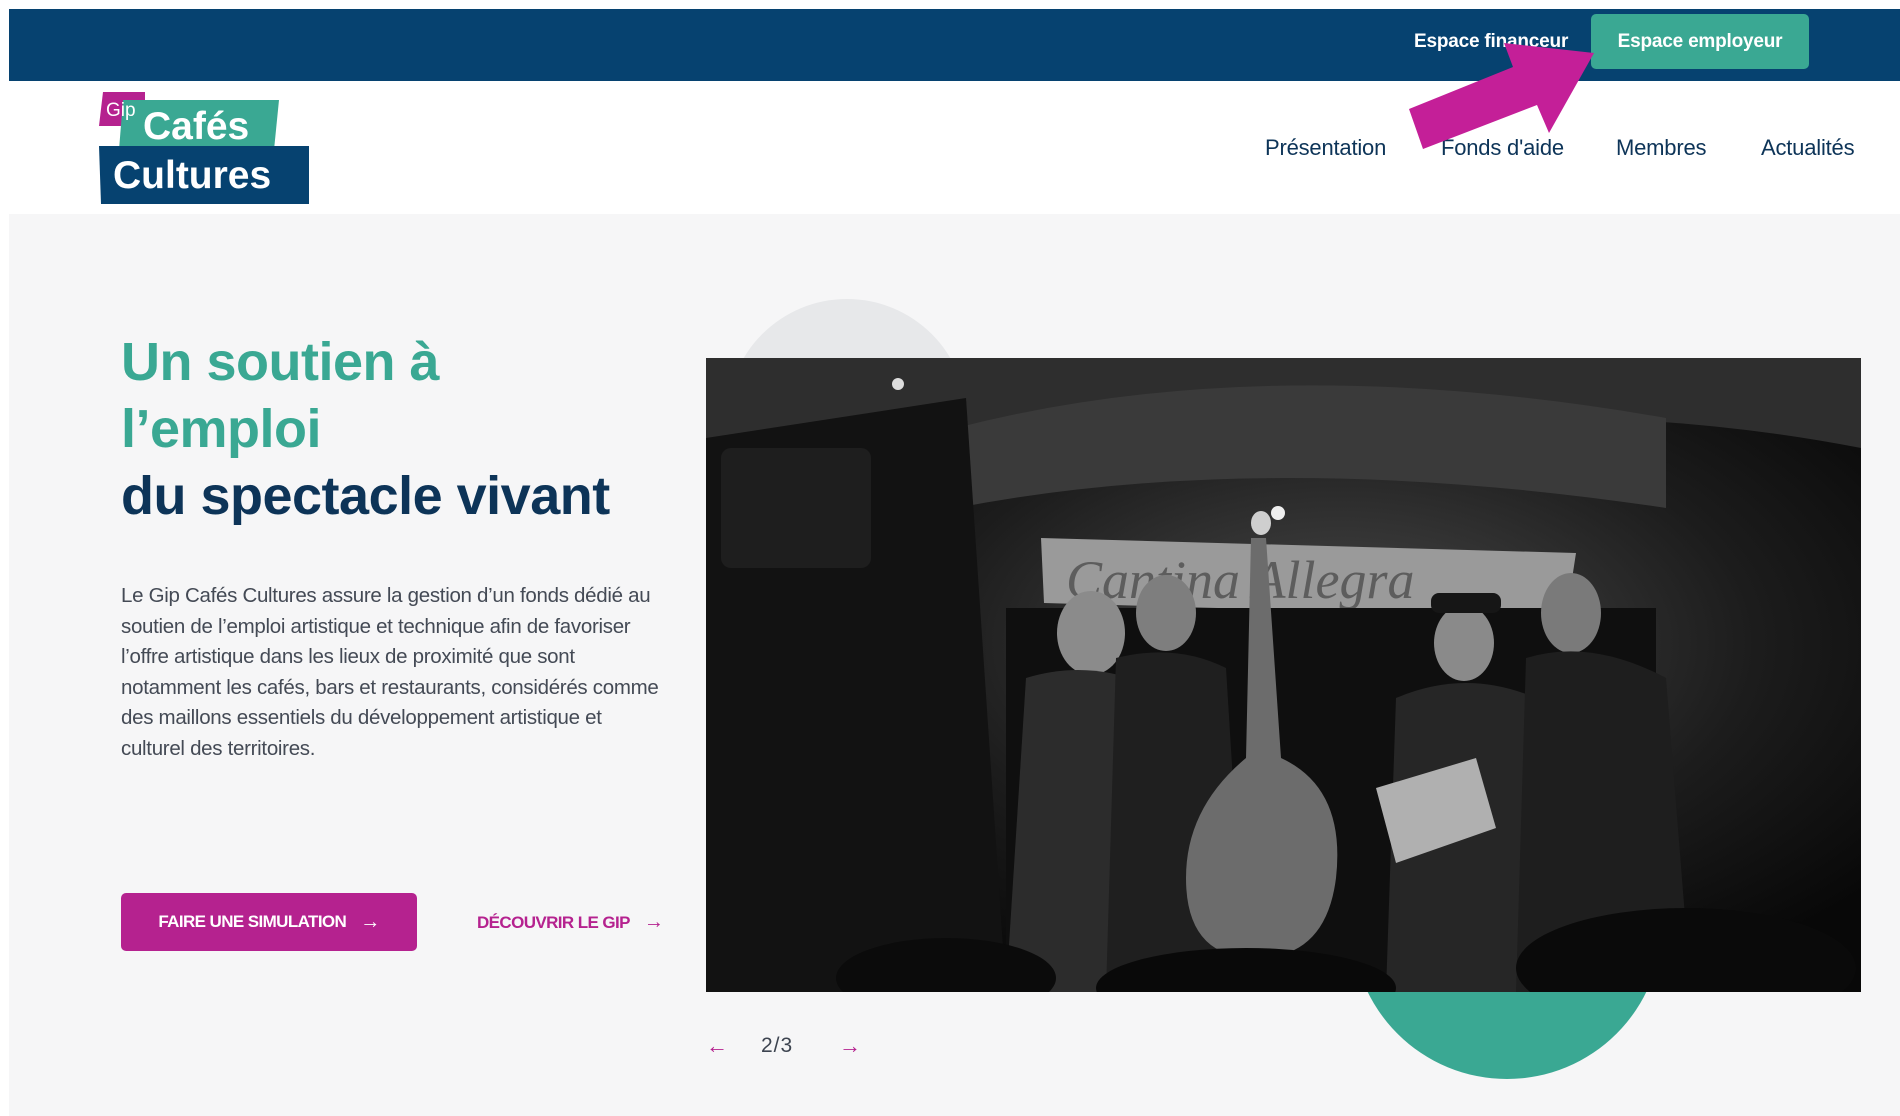  I want to click on svg-text: Cafés, so click(196, 126).